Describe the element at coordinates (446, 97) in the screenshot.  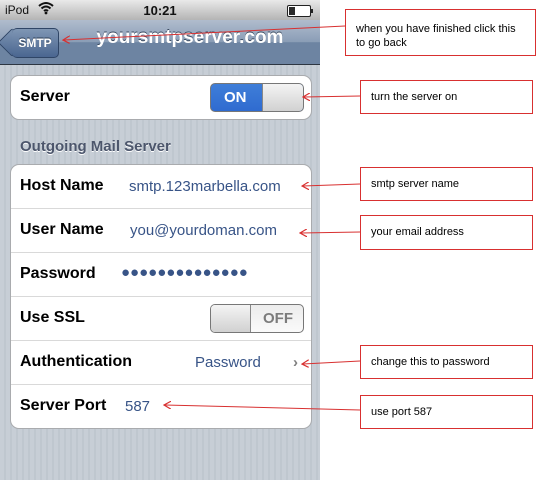
I see `note-server: turn the server on` at that location.